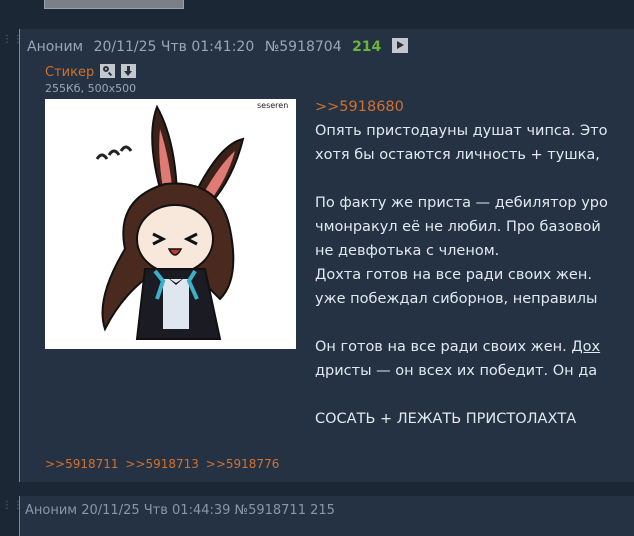  What do you see at coordinates (407, 251) in the screenshot?
I see `body-line: не девфотька с членом.` at bounding box center [407, 251].